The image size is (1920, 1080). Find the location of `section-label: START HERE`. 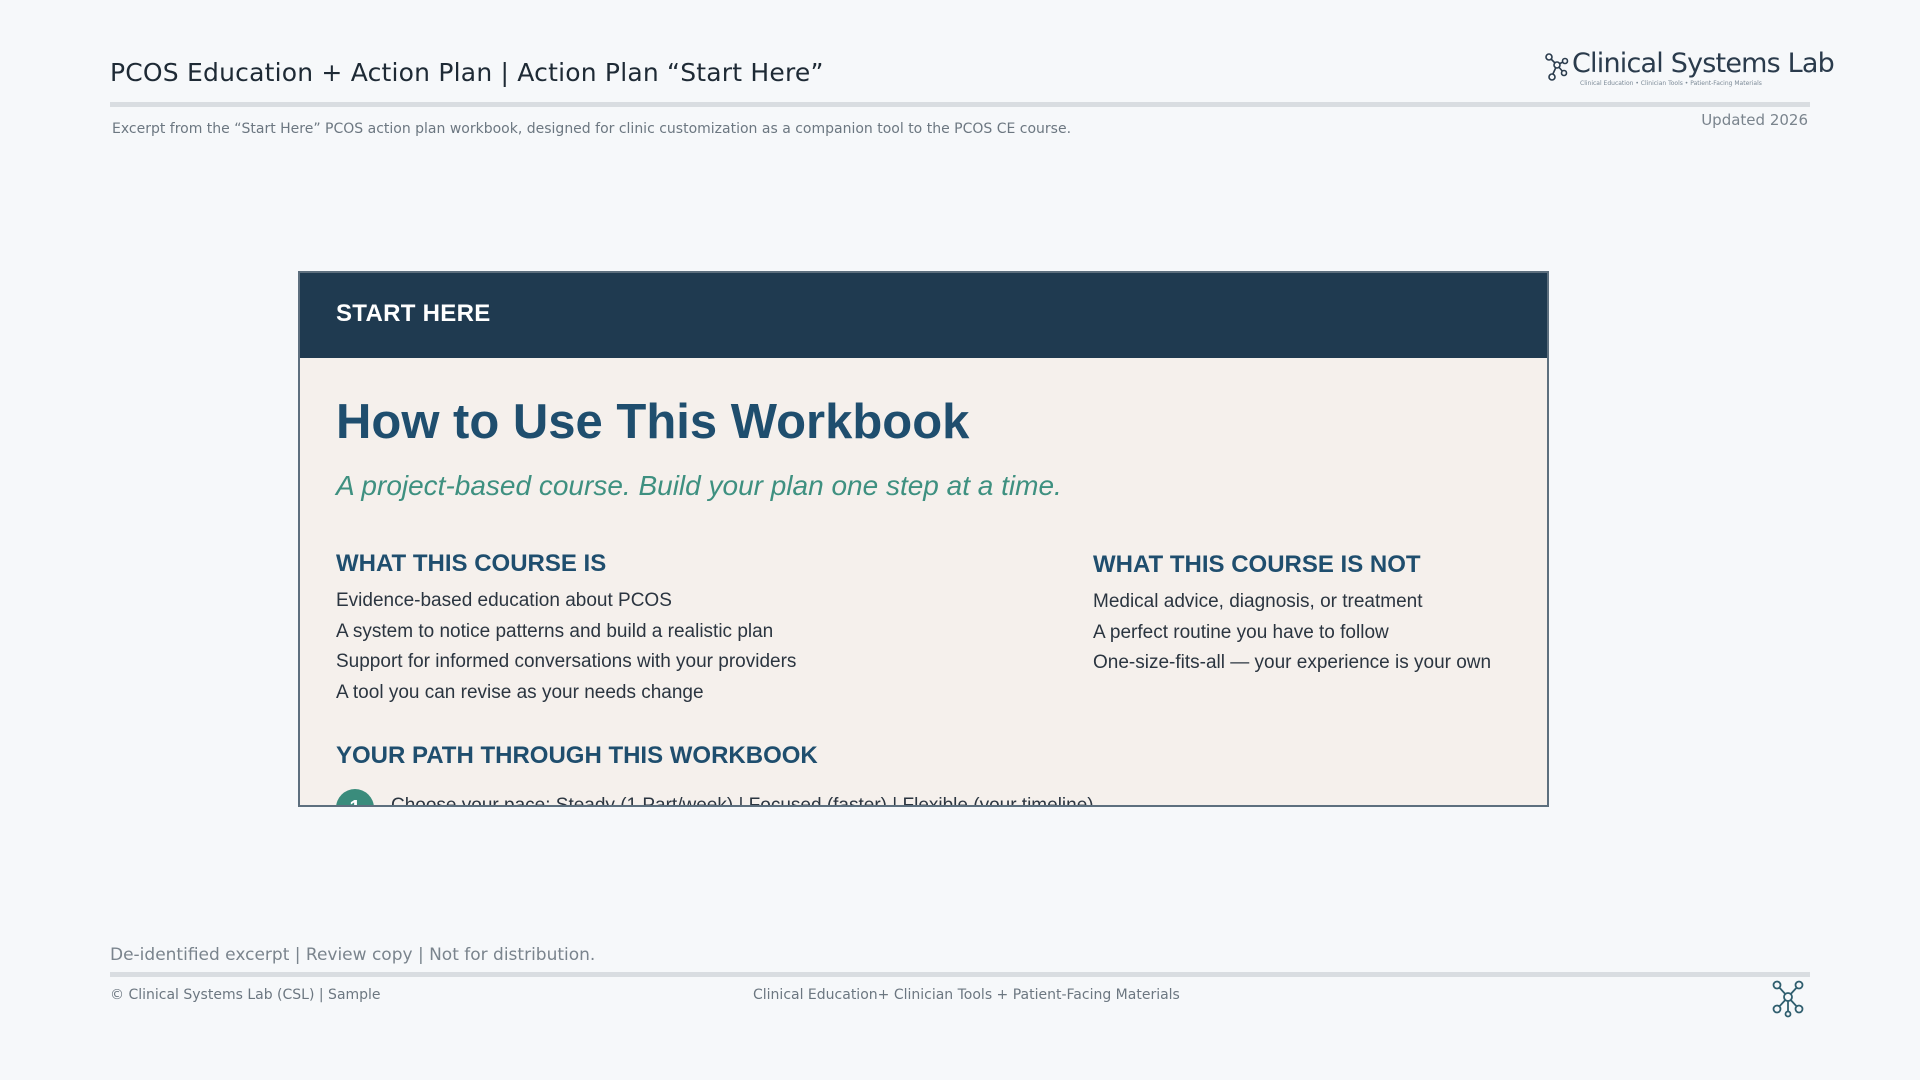

section-label: START HERE is located at coordinates (413, 313).